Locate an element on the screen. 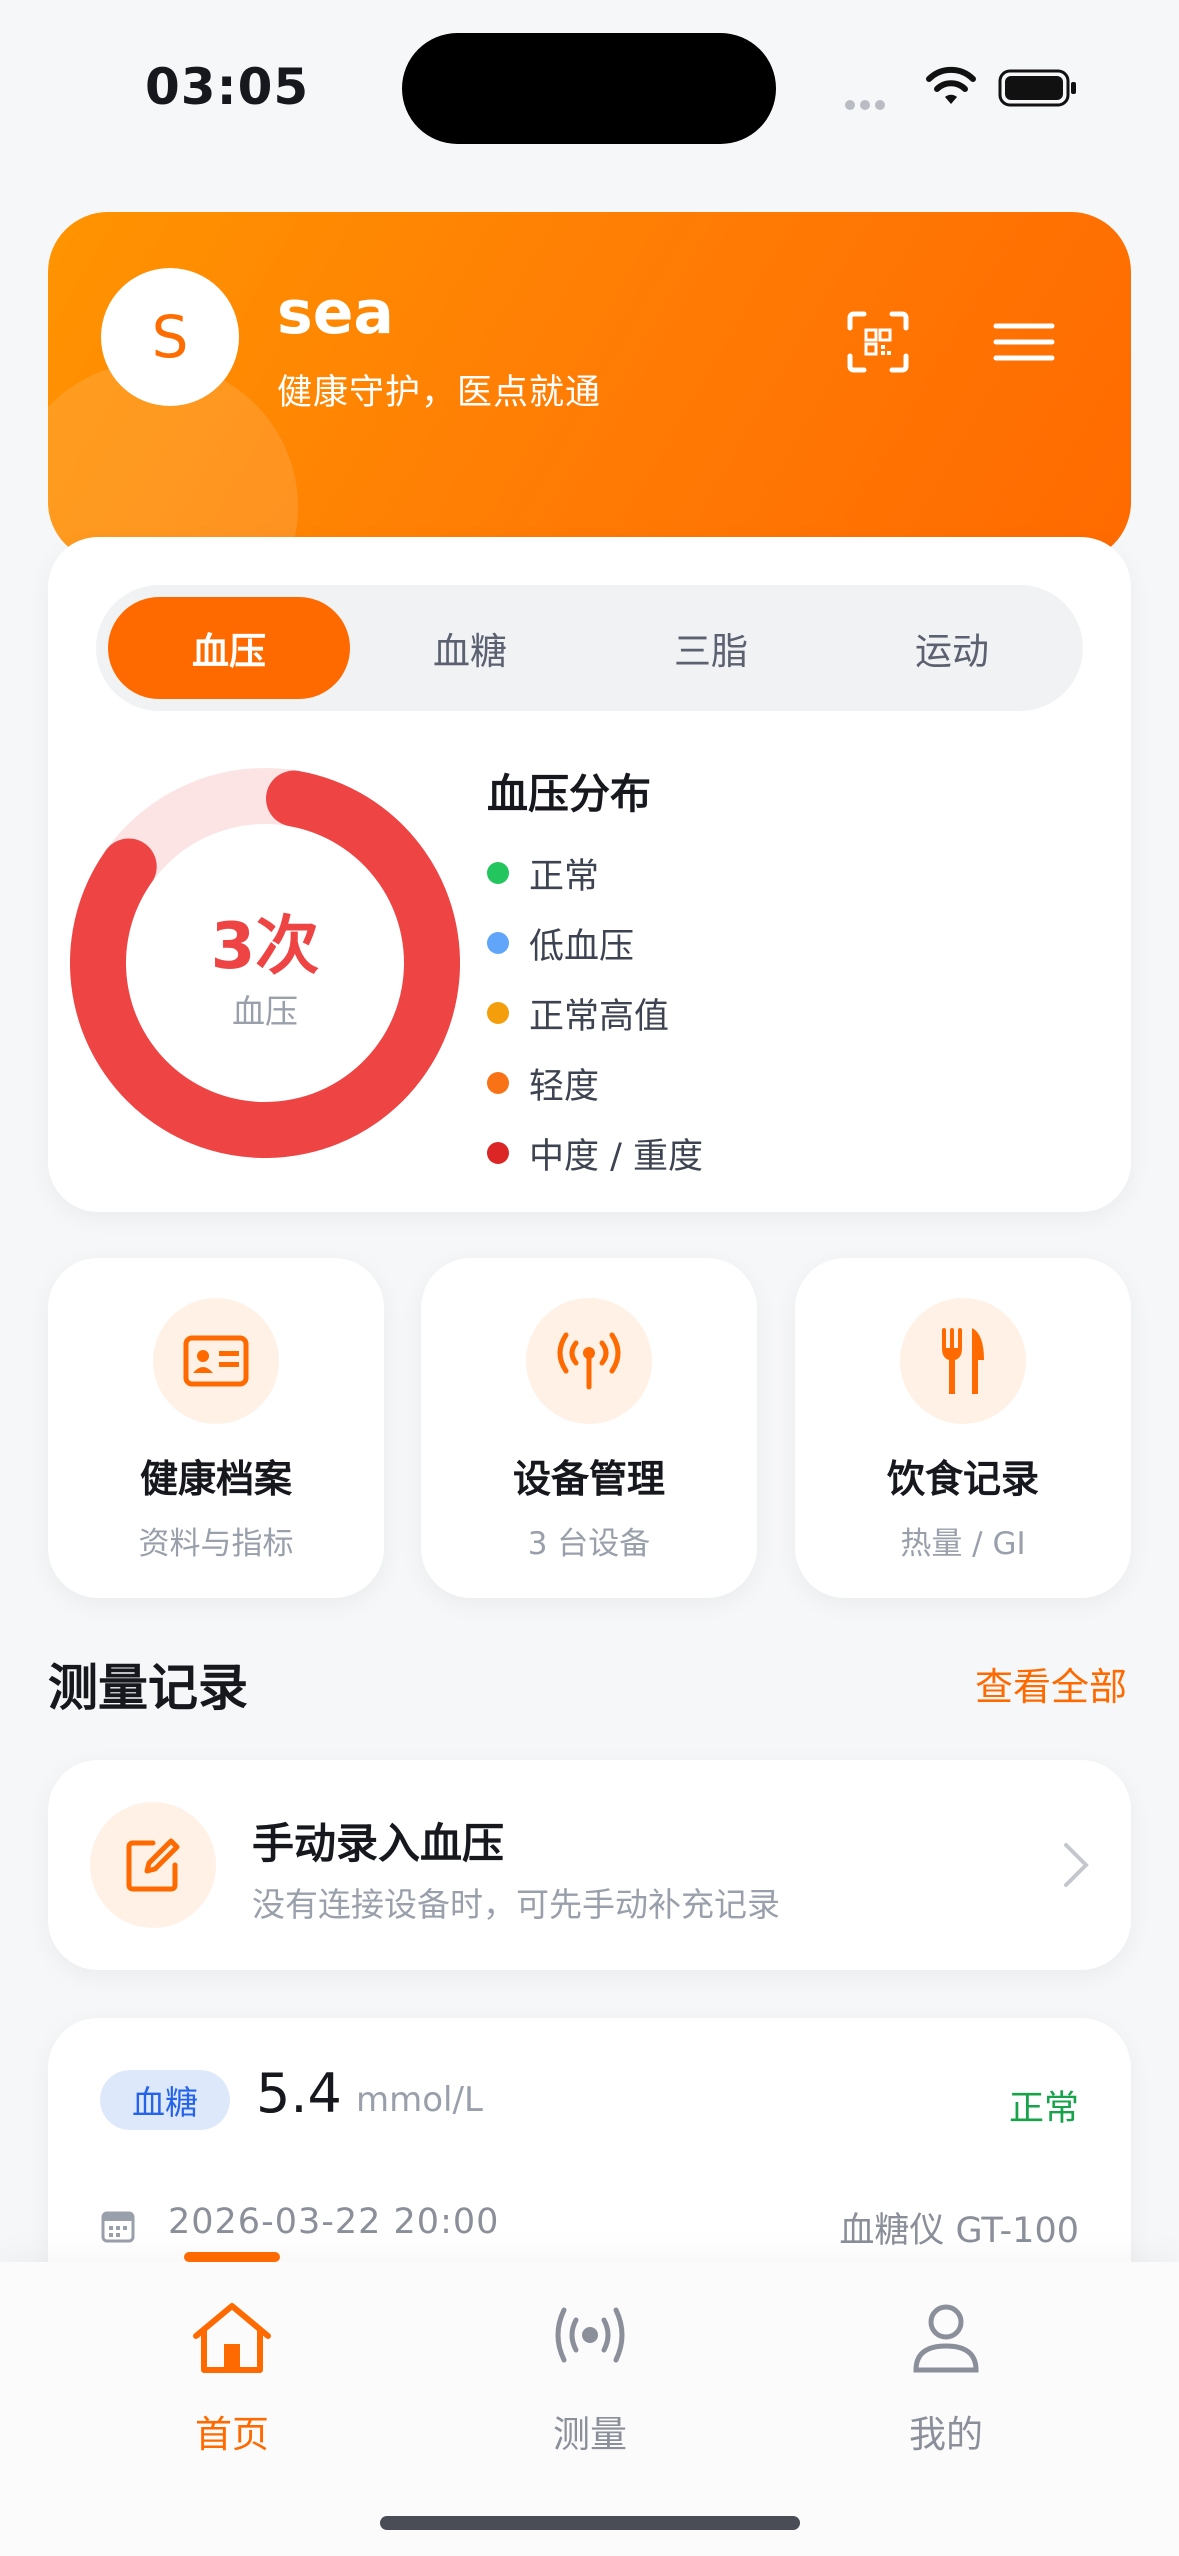  distribution-legend: 正常 低血压 正常高值 轻度 中度 / 重度 is located at coordinates (595, 1013).